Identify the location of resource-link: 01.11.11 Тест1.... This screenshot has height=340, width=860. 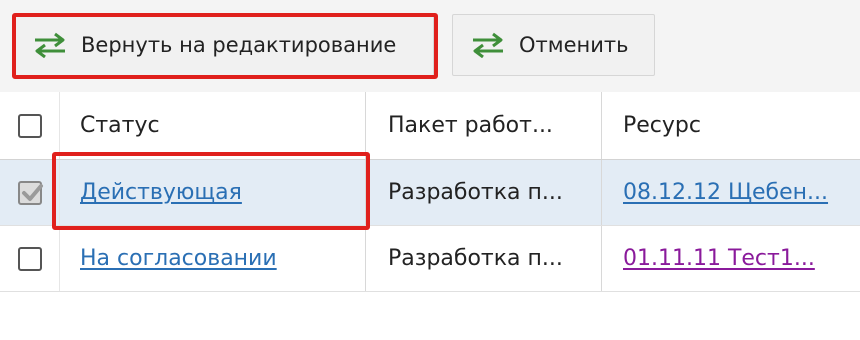
(719, 258).